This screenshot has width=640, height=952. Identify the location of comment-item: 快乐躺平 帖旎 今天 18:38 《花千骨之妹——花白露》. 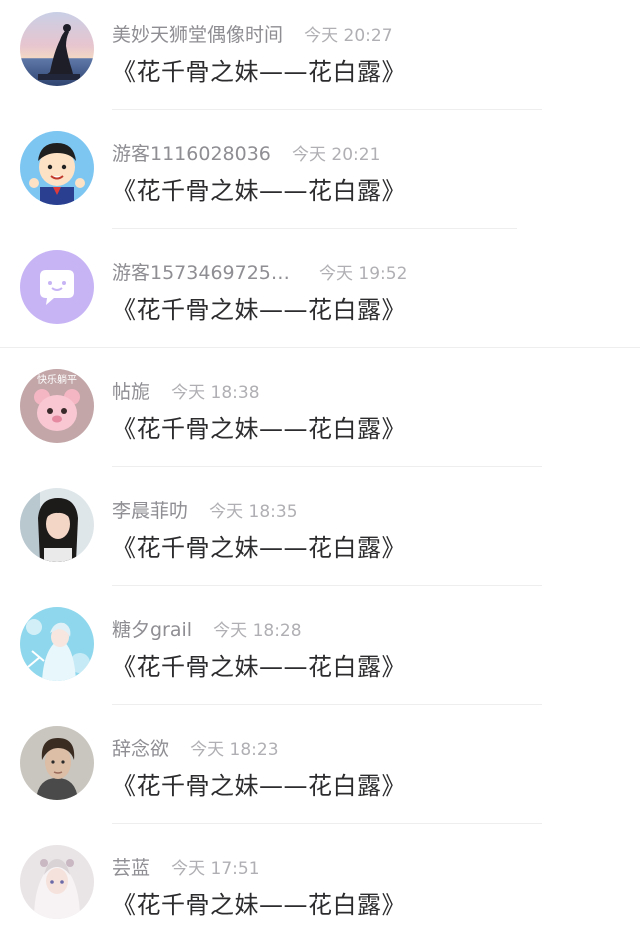
(320, 416).